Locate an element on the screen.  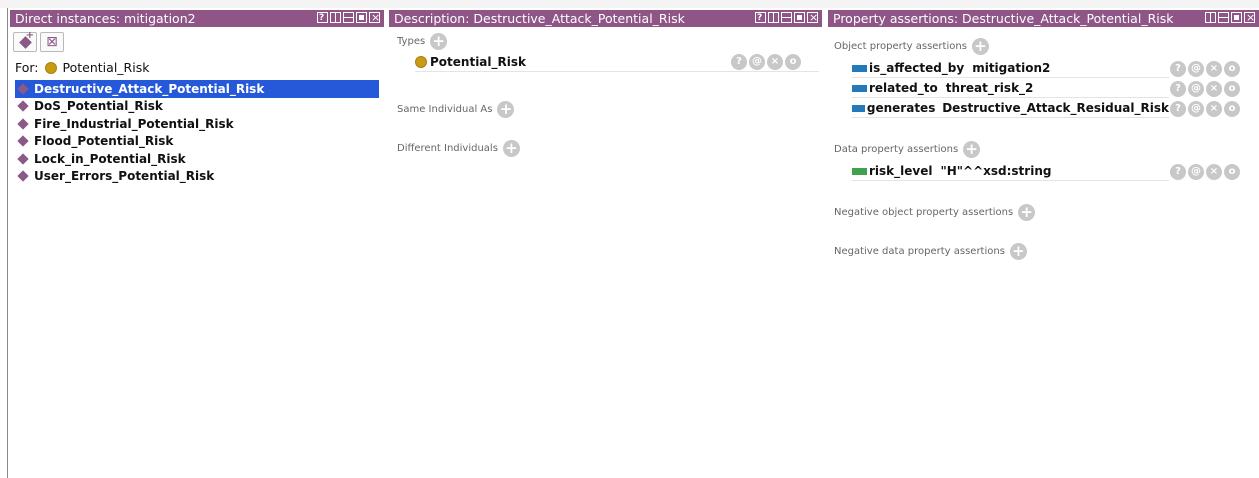
list-item: Flood_Potential_Risk is located at coordinates (197, 142).